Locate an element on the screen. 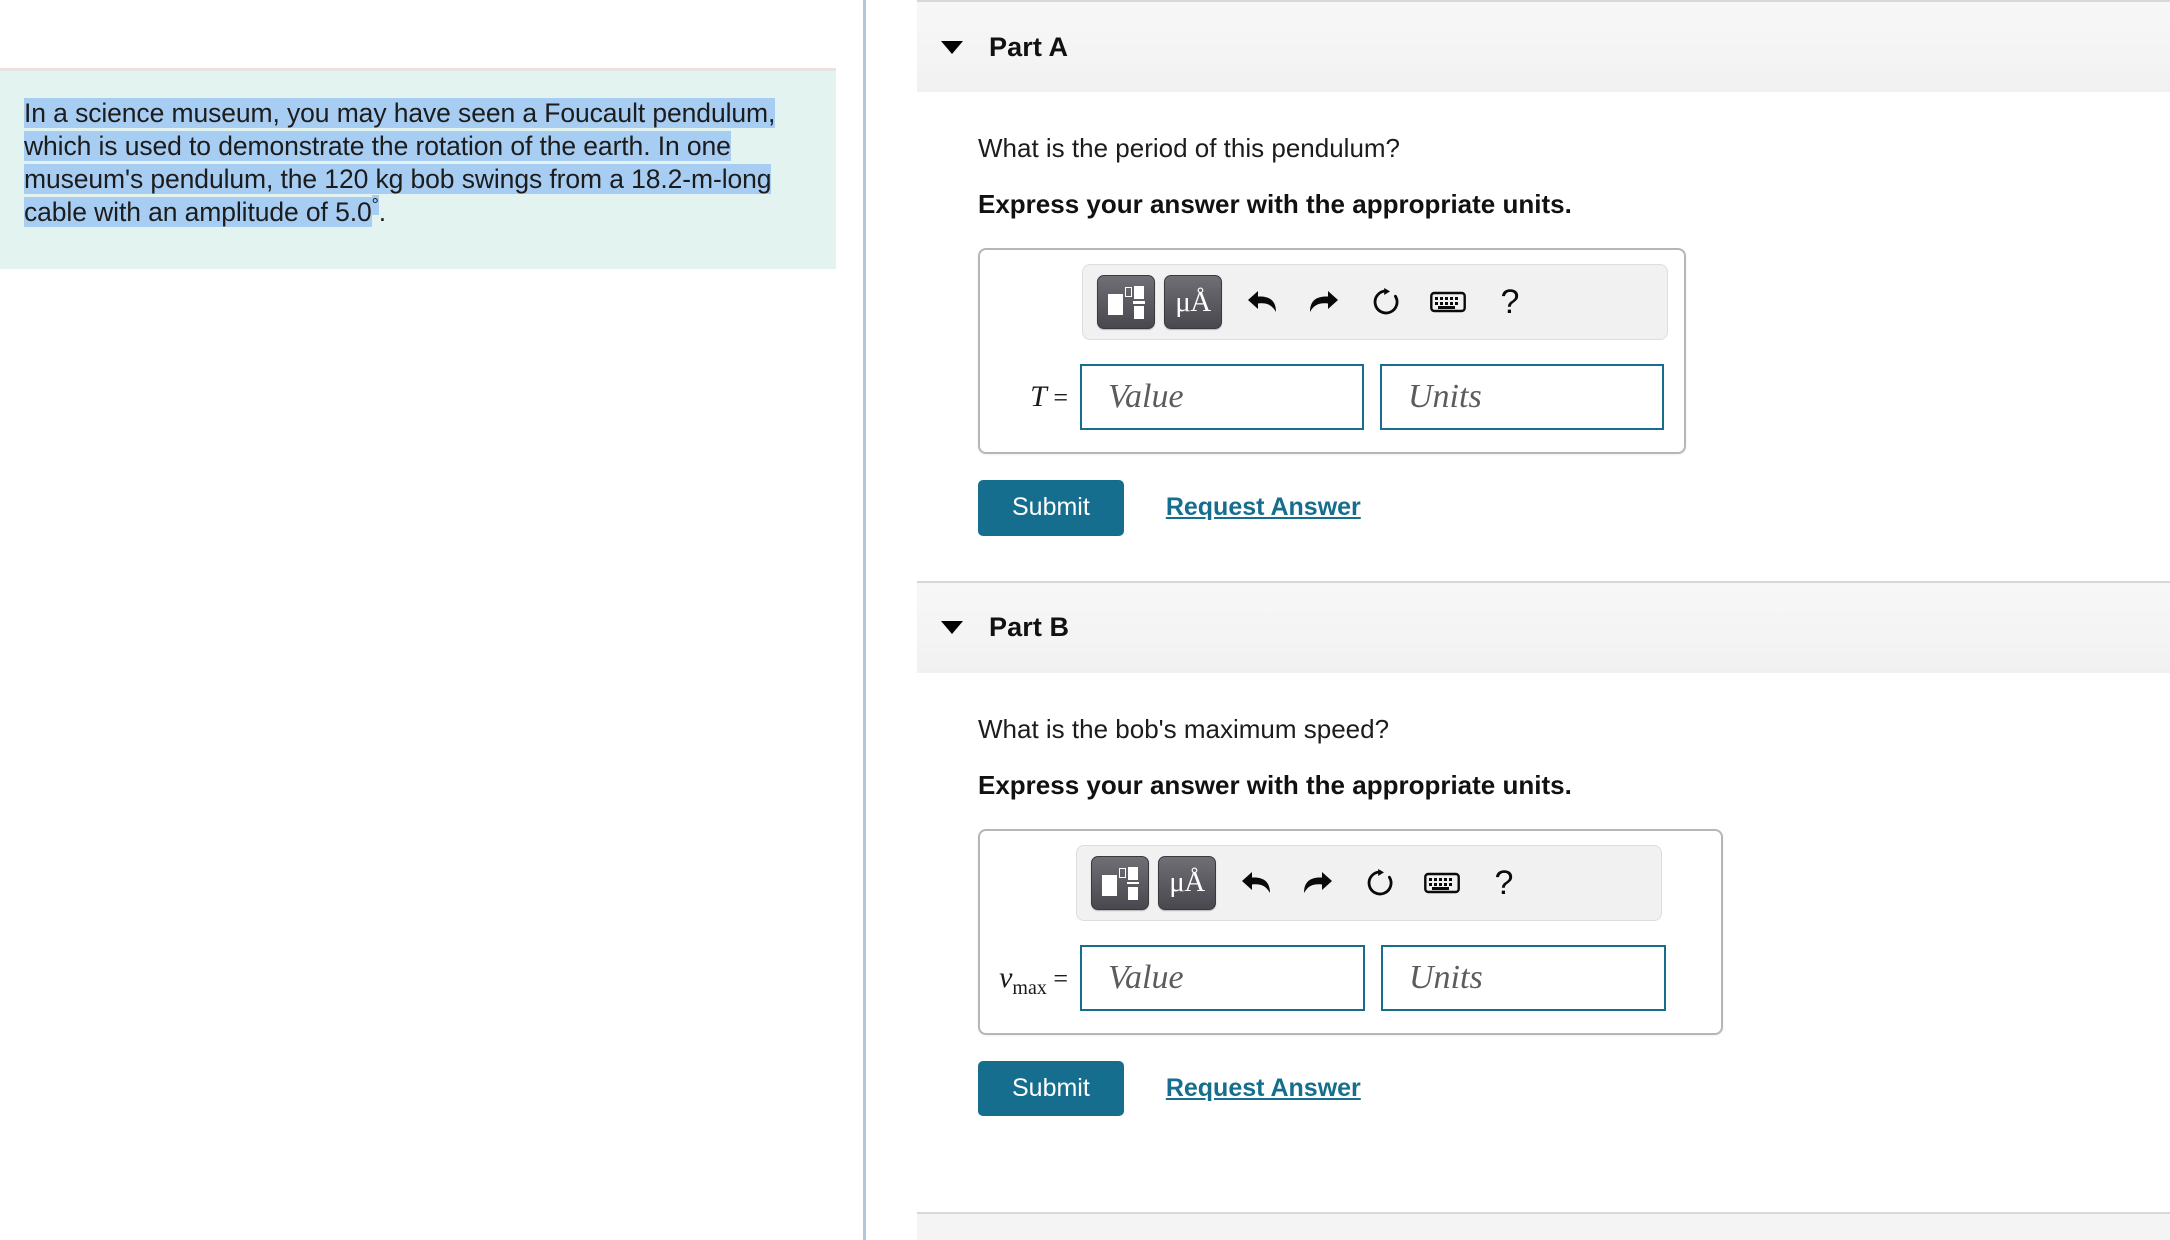 The width and height of the screenshot is (2170, 1240). part-b-submit-button: Submit is located at coordinates (1051, 1088).